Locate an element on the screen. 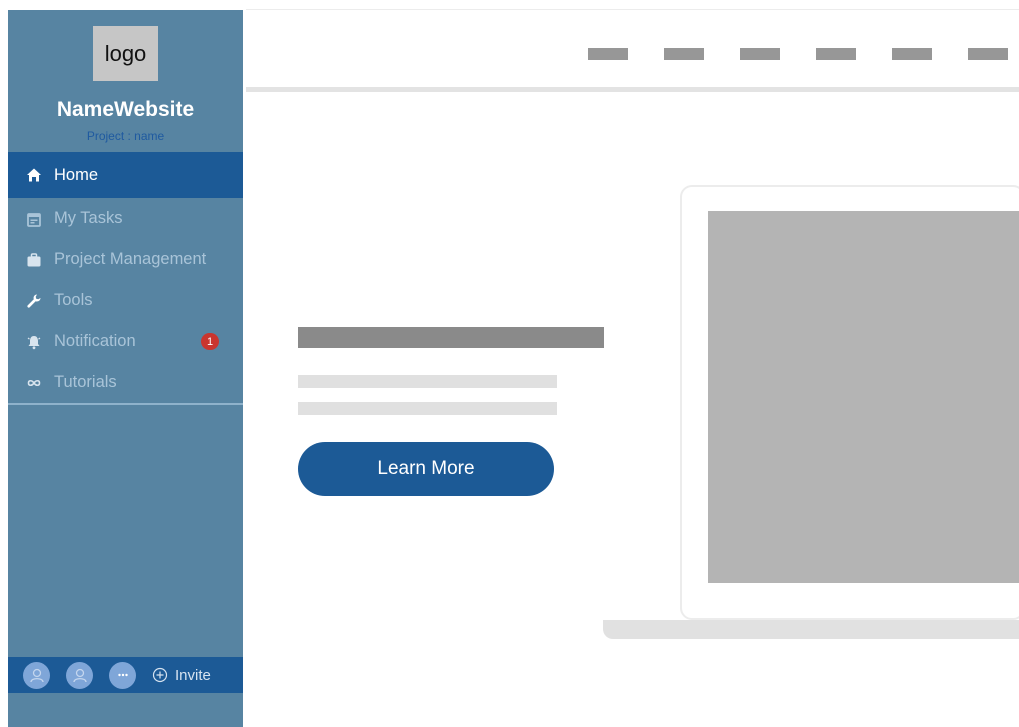  invite-button: Invite is located at coordinates (181, 675).